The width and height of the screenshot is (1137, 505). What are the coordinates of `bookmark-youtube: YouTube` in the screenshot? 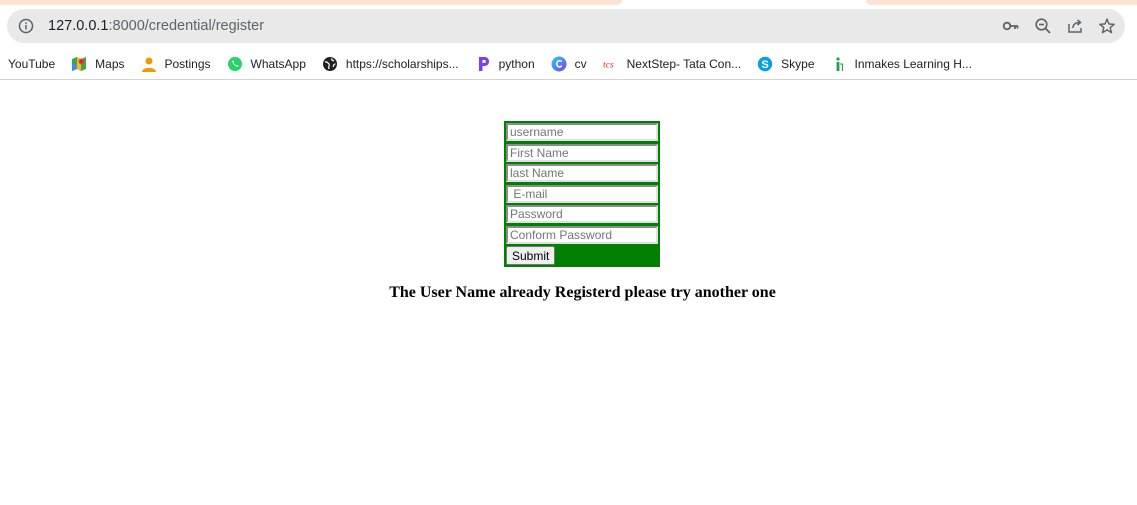 It's located at (31, 64).